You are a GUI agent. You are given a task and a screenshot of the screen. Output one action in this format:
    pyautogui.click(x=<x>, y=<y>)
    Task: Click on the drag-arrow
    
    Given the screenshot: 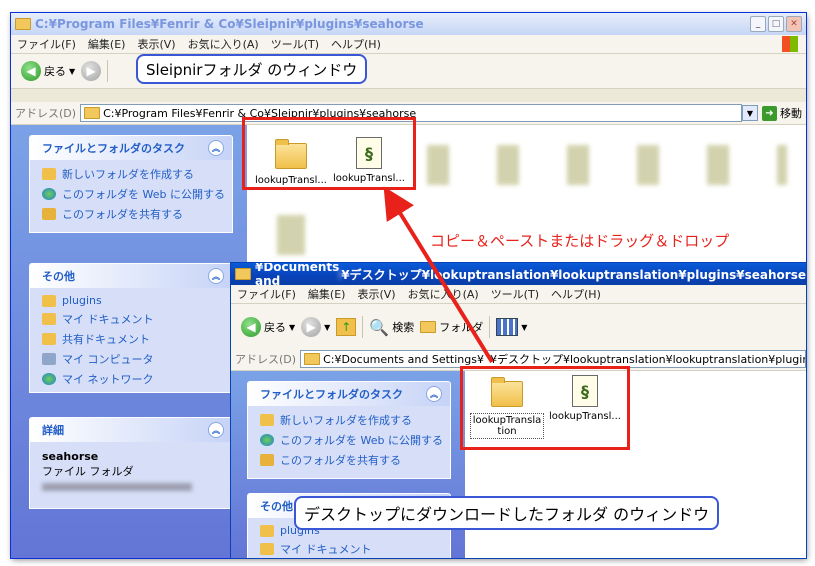 What is the action you would take?
    pyautogui.click(x=438, y=275)
    